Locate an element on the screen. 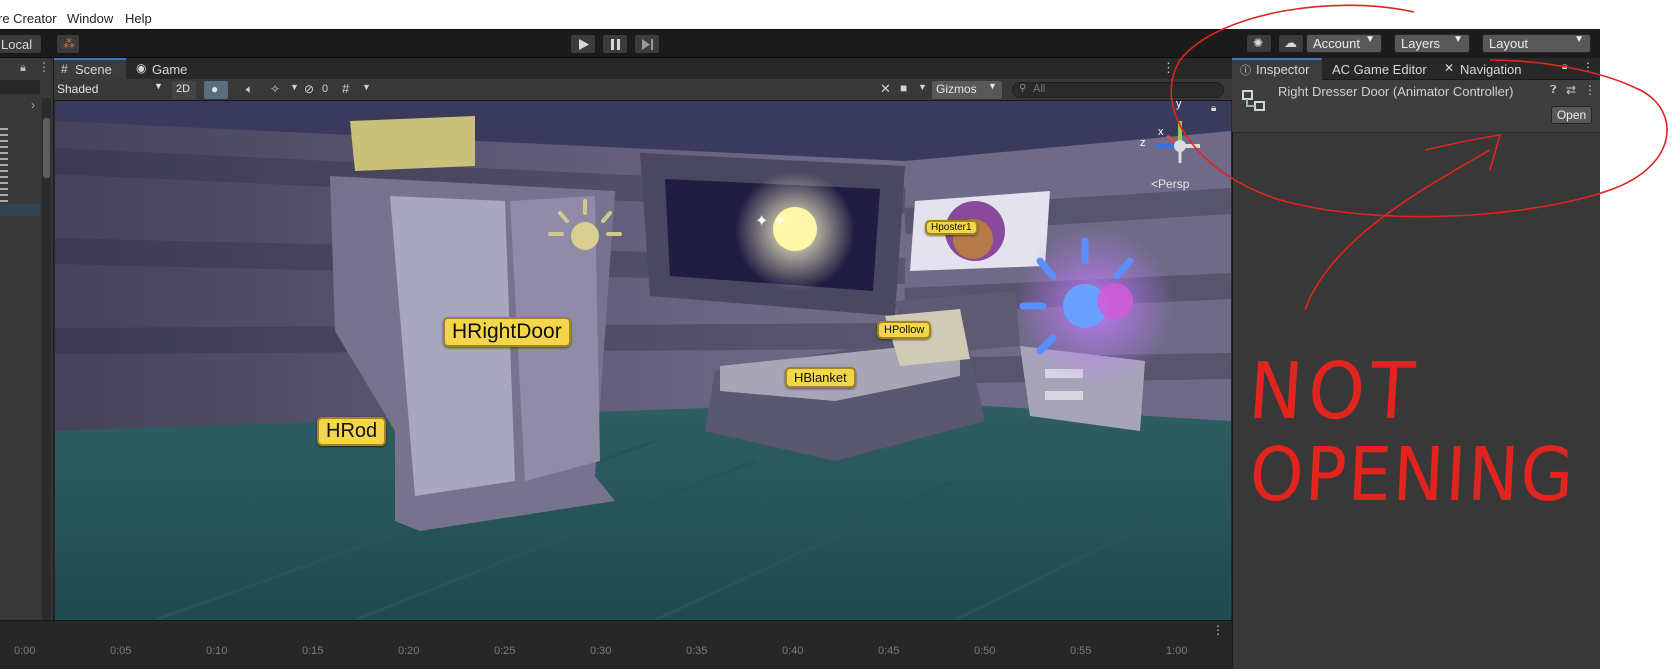  visibility-icon: ⊘ is located at coordinates (309, 89).